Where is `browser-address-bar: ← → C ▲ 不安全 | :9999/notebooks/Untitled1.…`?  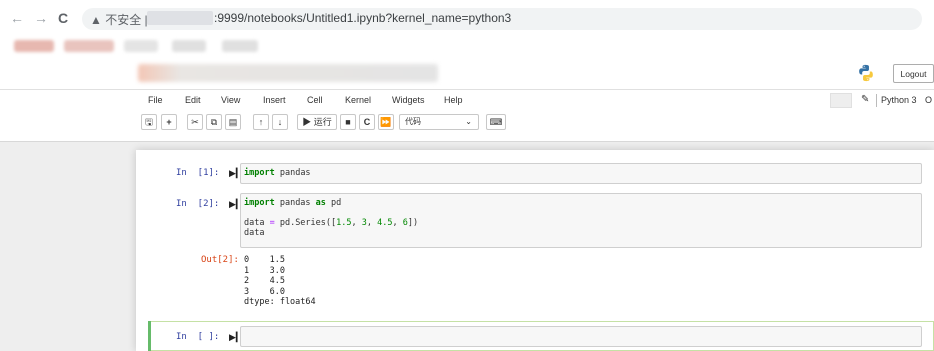
browser-address-bar: ← → C ▲ 不安全 | :9999/notebooks/Untitled1.… is located at coordinates (467, 18).